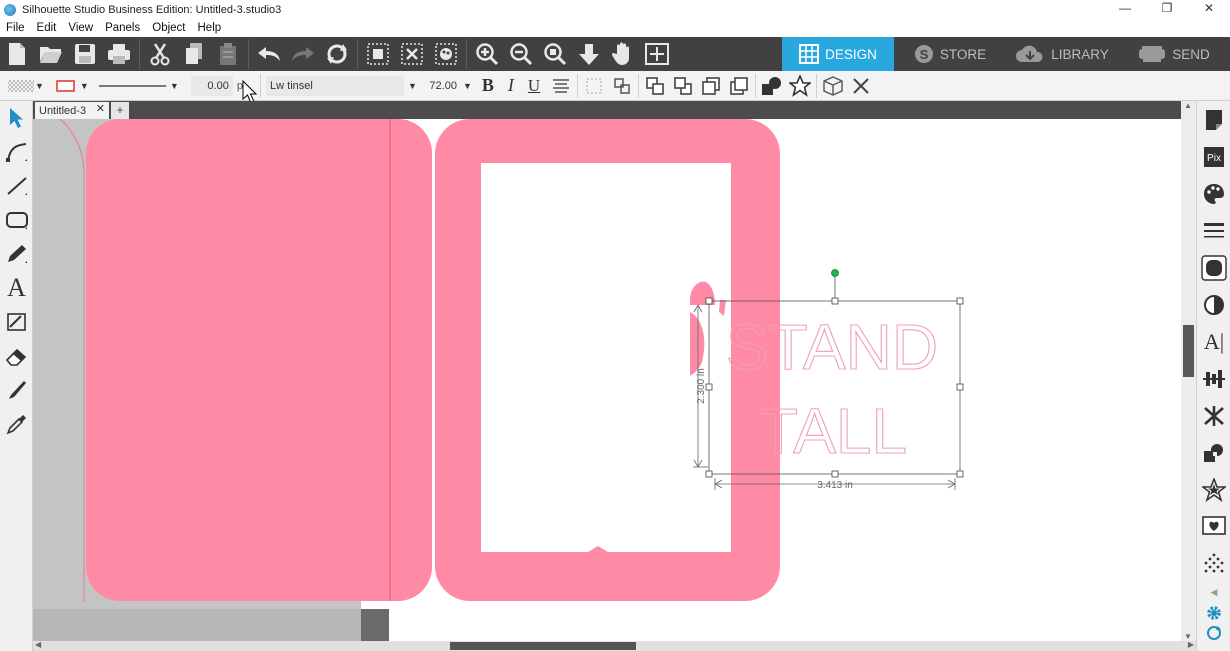 The width and height of the screenshot is (1230, 651). Describe the element at coordinates (833, 86) in the screenshot. I see `3d-box-icon` at that location.